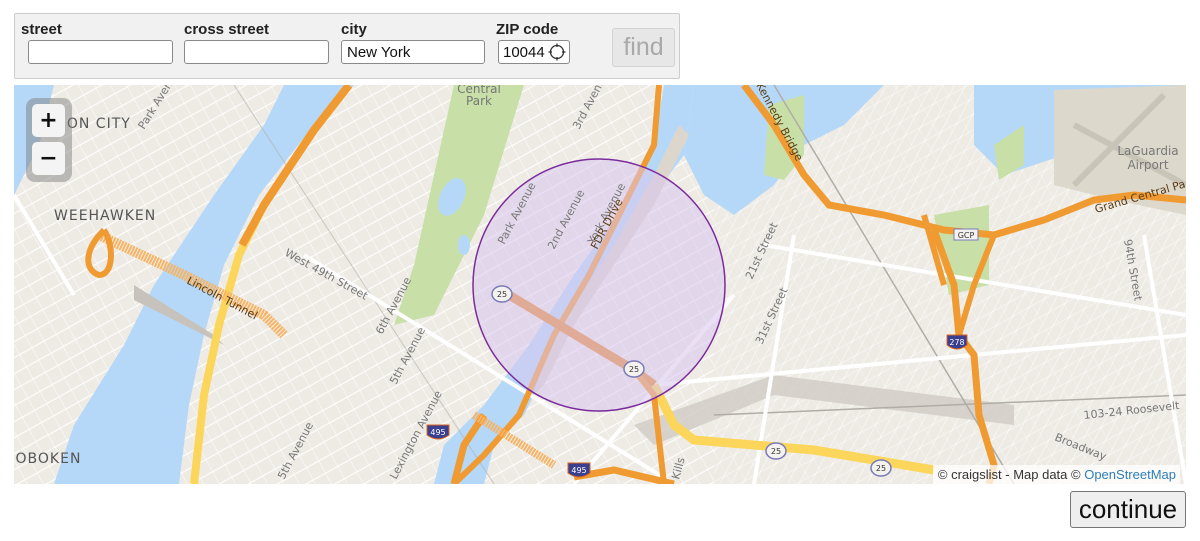  I want to click on svg-text: 278, so click(956, 342).